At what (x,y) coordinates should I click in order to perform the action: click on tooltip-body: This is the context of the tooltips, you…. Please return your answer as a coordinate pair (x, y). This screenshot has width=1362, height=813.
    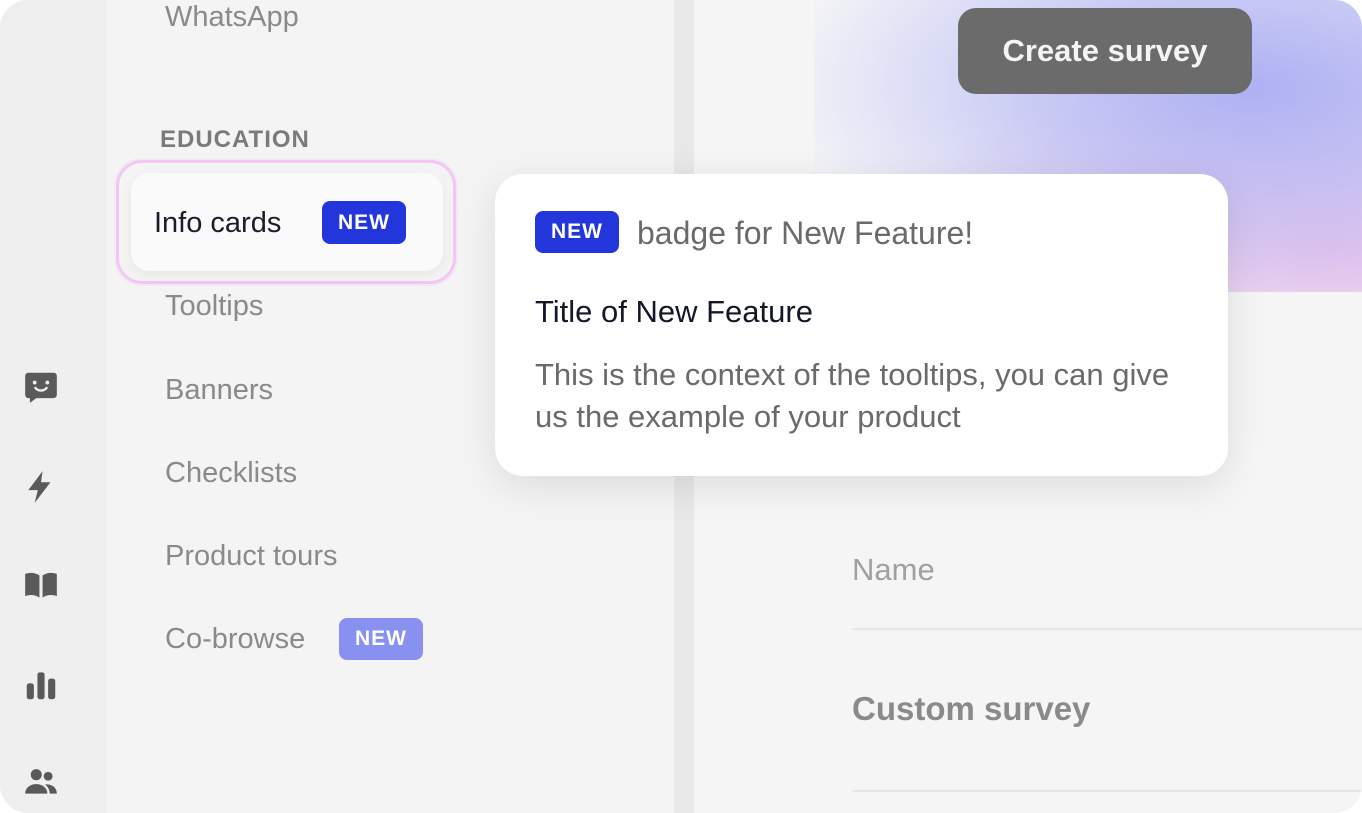
    Looking at the image, I should click on (852, 395).